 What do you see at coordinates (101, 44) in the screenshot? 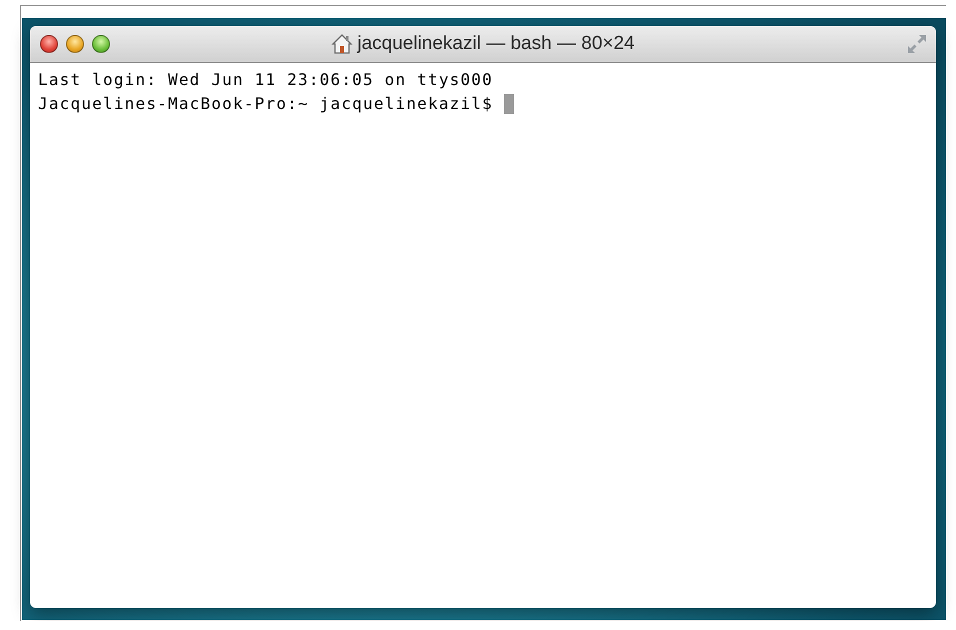
I see `zoom-button` at bounding box center [101, 44].